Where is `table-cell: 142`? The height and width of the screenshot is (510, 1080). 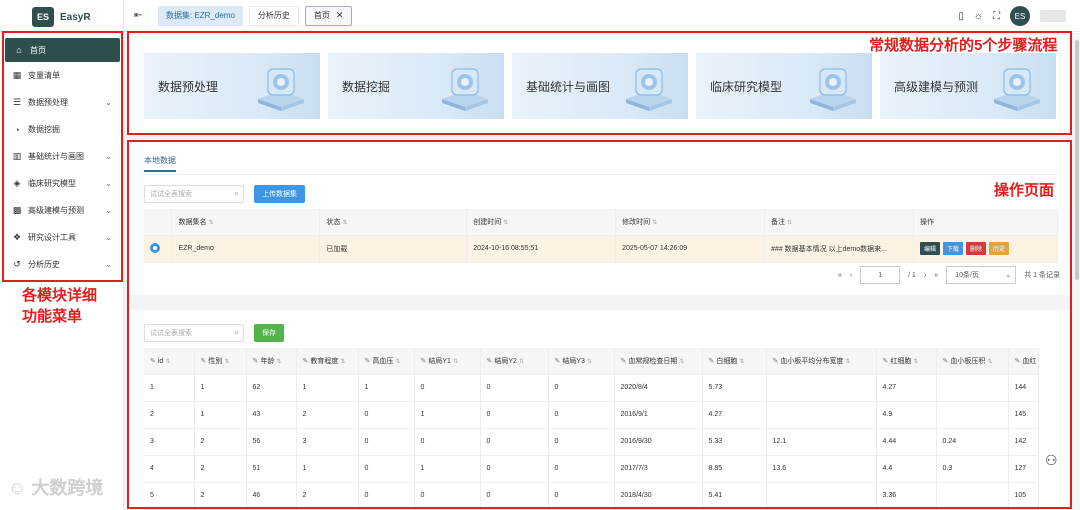
table-cell: 142 is located at coordinates (1023, 442).